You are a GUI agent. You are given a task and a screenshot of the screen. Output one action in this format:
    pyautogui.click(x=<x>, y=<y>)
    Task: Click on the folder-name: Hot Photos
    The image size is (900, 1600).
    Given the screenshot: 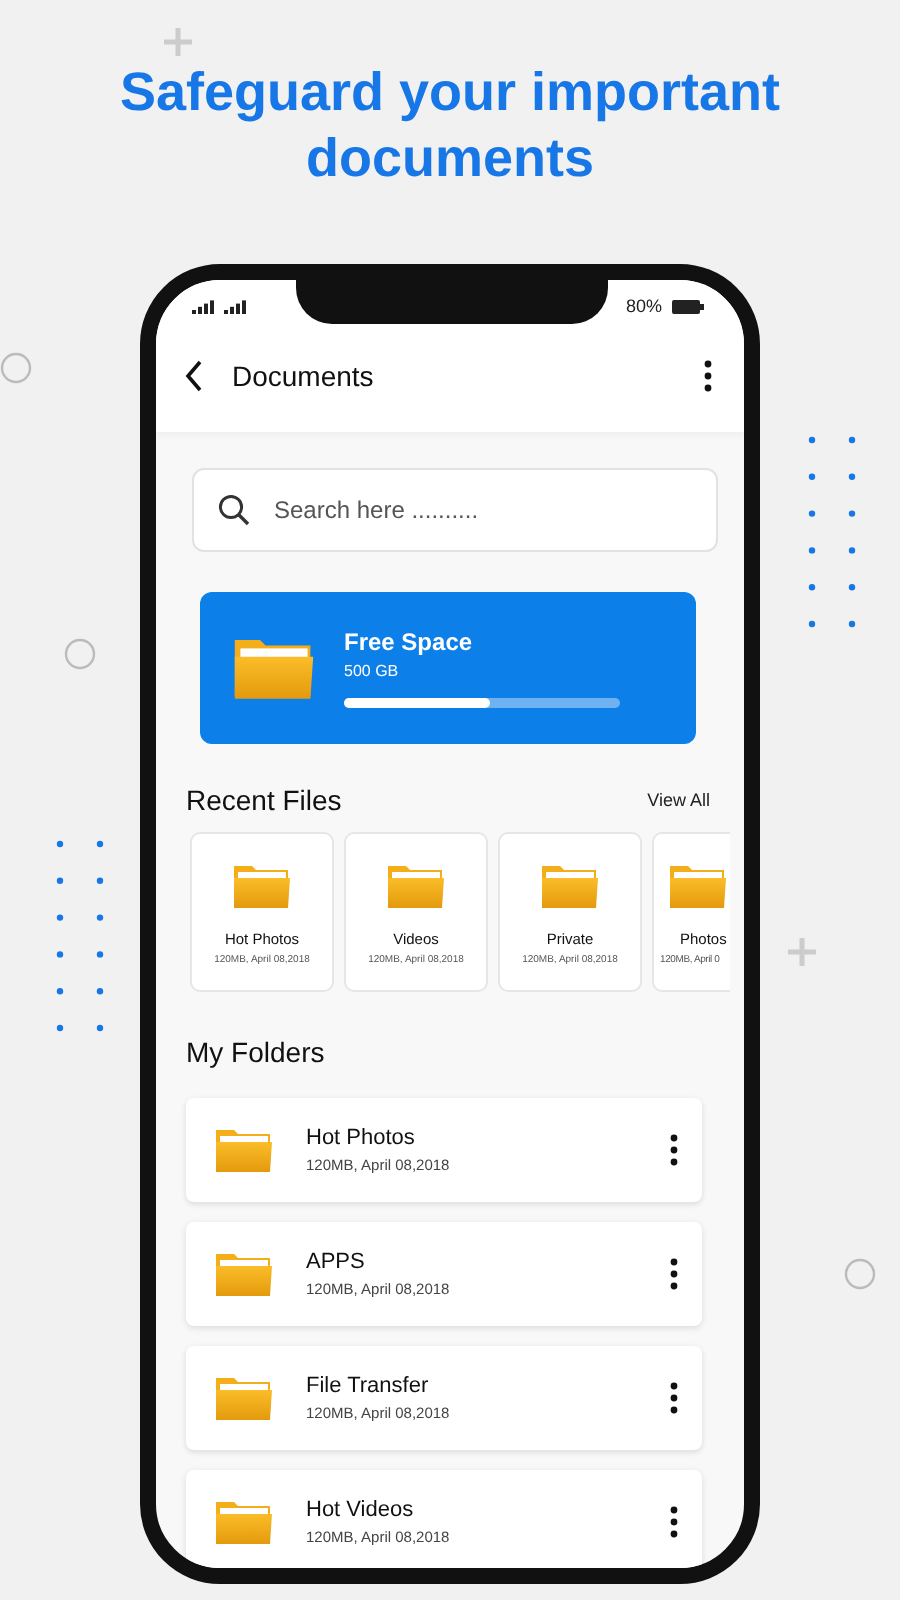 What is the action you would take?
    pyautogui.click(x=361, y=1138)
    